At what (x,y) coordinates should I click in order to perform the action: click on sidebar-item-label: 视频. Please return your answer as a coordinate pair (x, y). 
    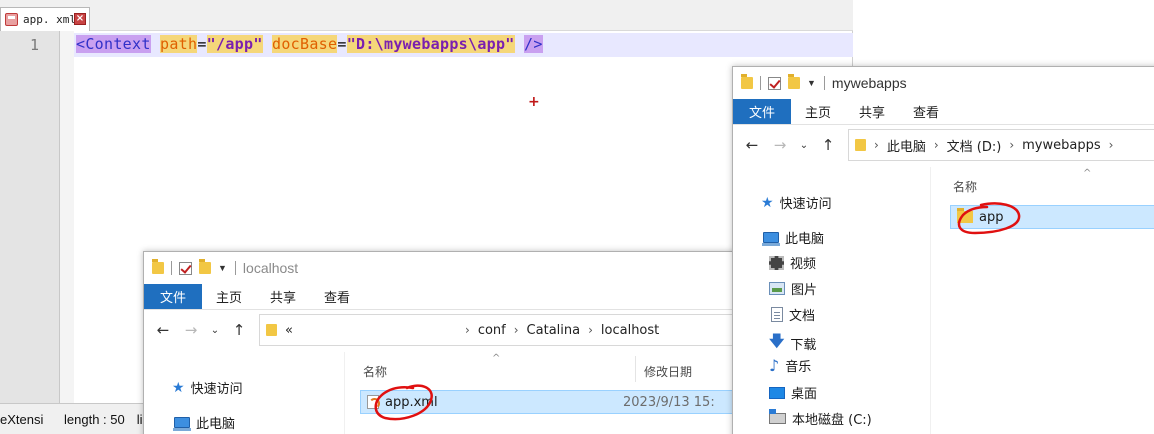
    Looking at the image, I should click on (803, 264).